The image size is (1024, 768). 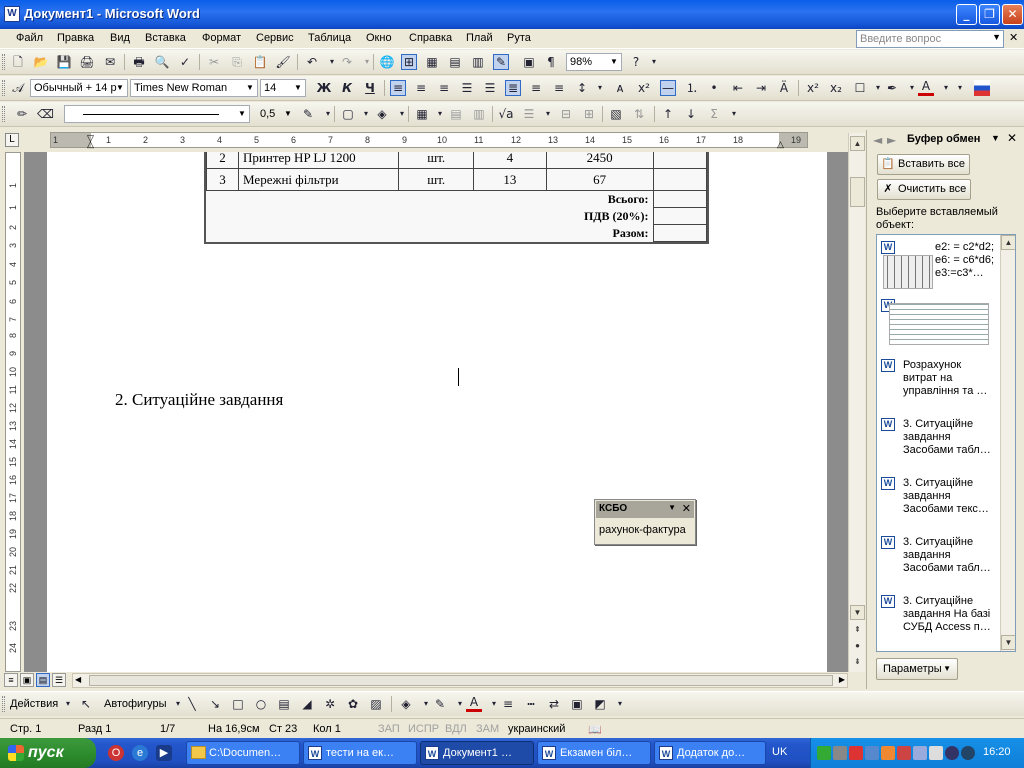 I want to click on select-objects-icon: ↖, so click(x=86, y=704).